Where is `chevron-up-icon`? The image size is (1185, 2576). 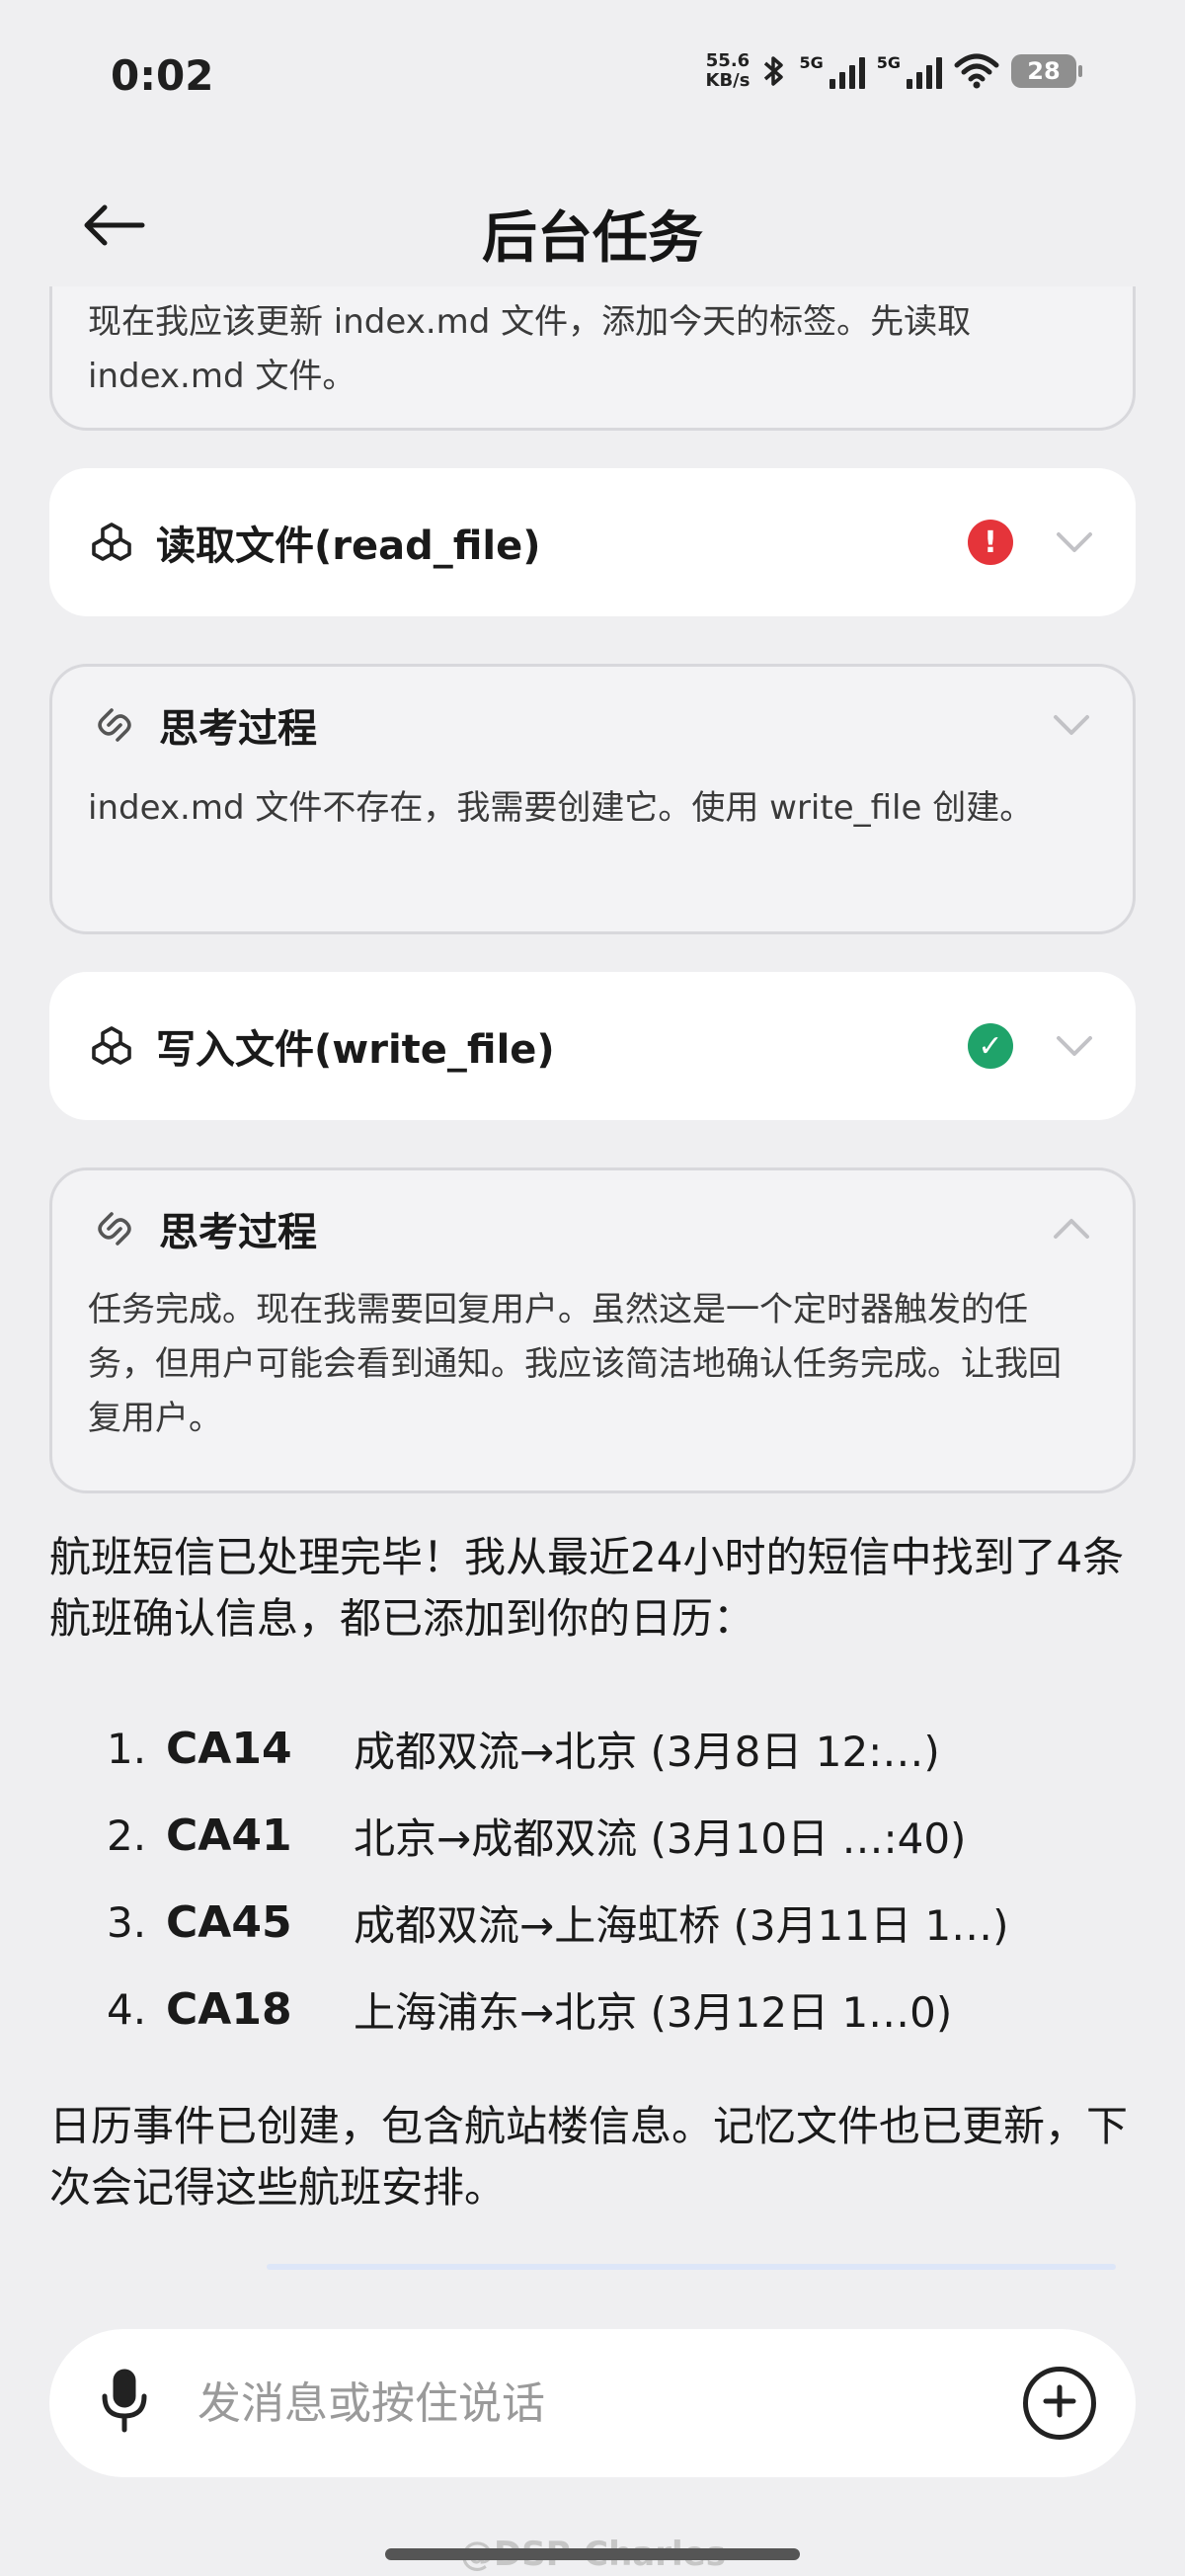
chevron-up-icon is located at coordinates (1072, 1228).